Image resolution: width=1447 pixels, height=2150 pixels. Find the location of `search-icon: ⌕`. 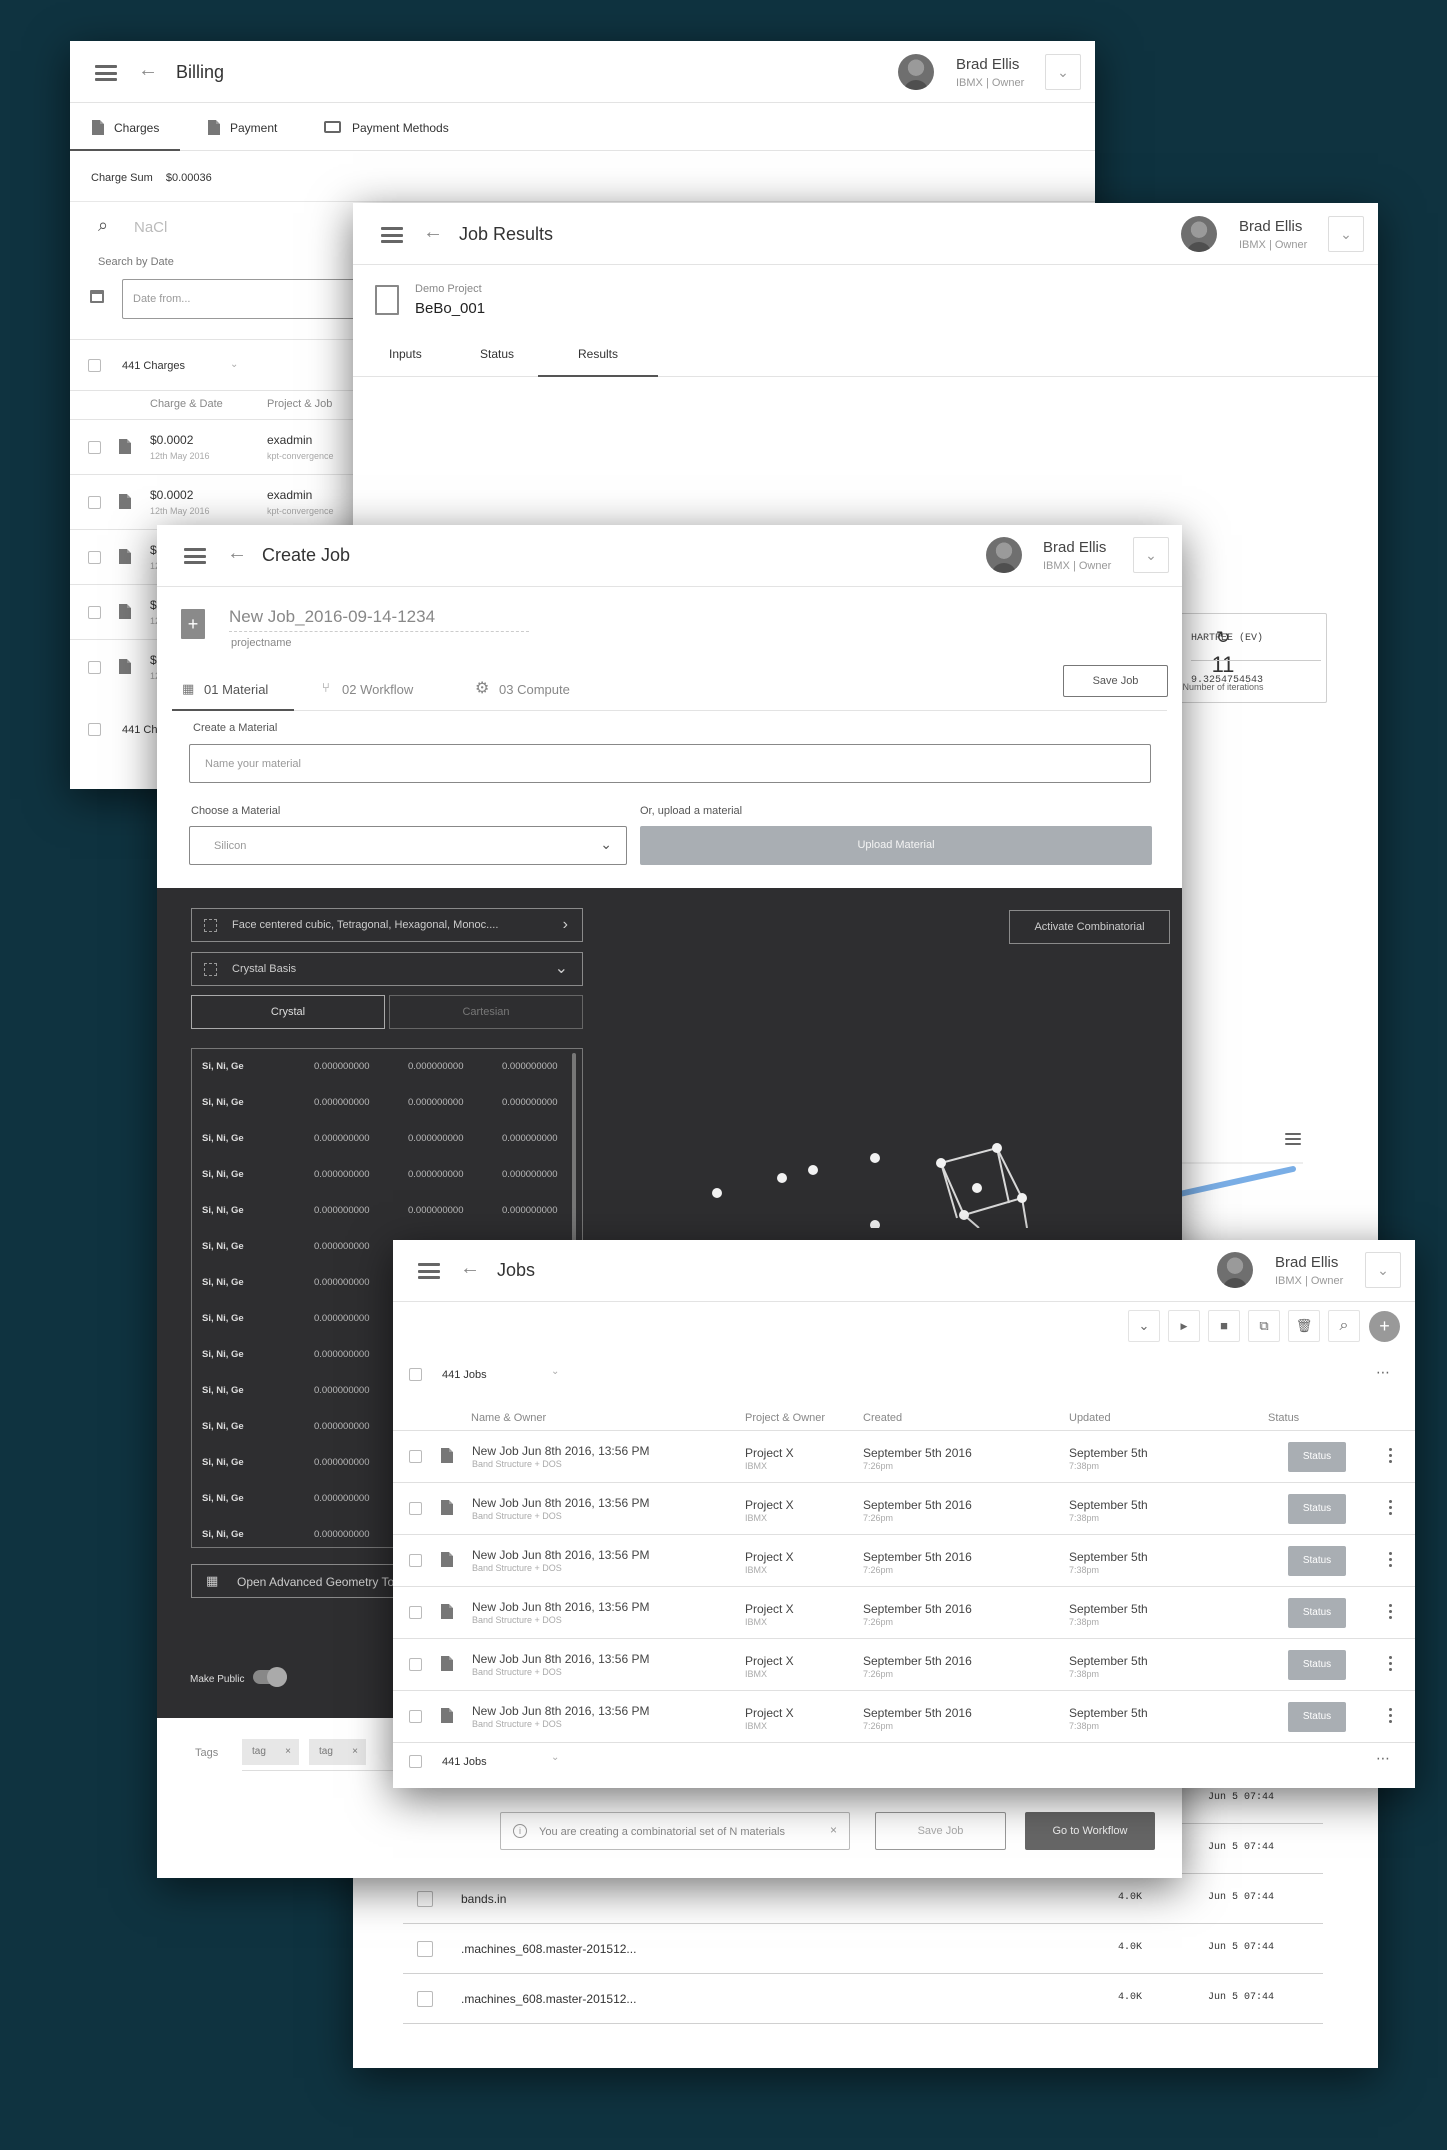

search-icon: ⌕ is located at coordinates (1344, 1326).